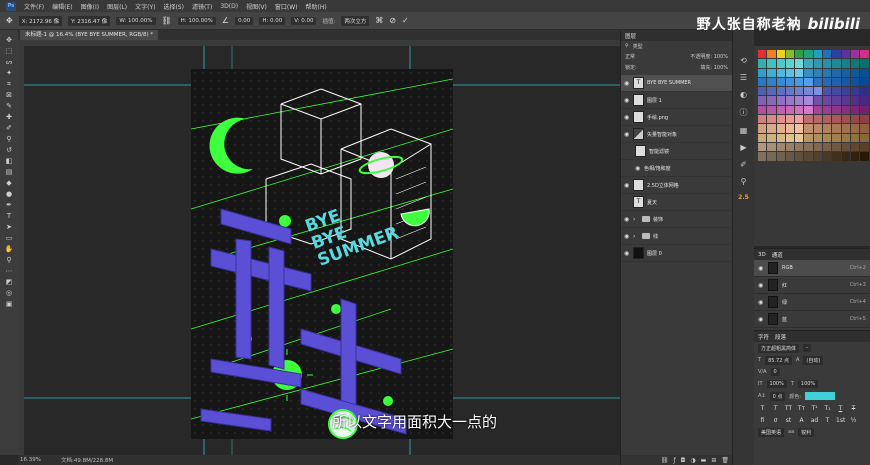 The height and width of the screenshot is (465, 870). Describe the element at coordinates (777, 396) in the screenshot. I see `baseline-field: 0 点` at that location.